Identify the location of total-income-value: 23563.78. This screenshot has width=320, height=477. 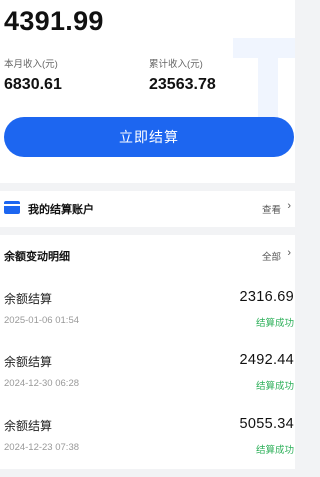
(182, 84).